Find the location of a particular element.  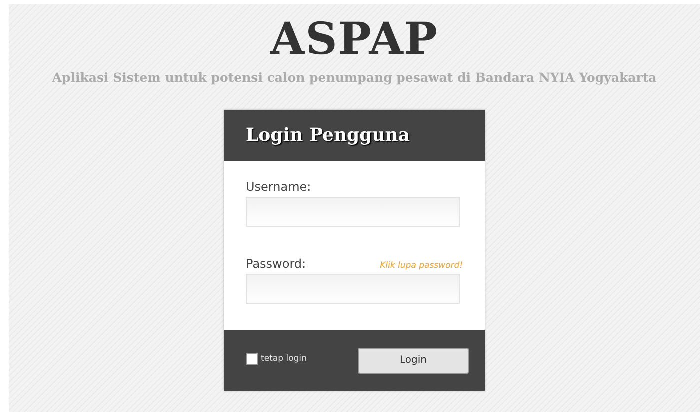

app-title: ASPAP is located at coordinates (354, 40).